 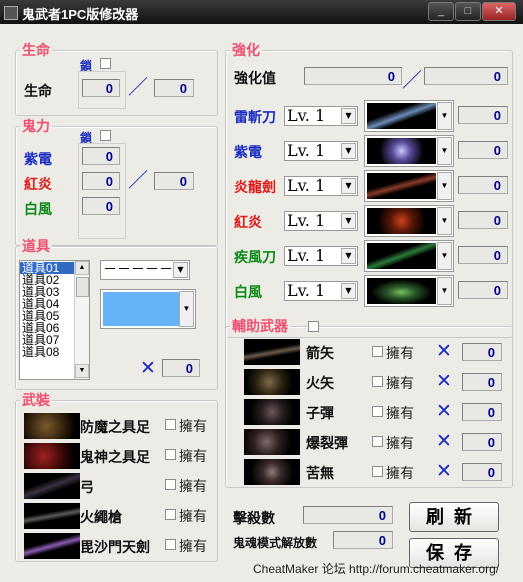 I want to click on list-item: 道具08, so click(x=47, y=352).